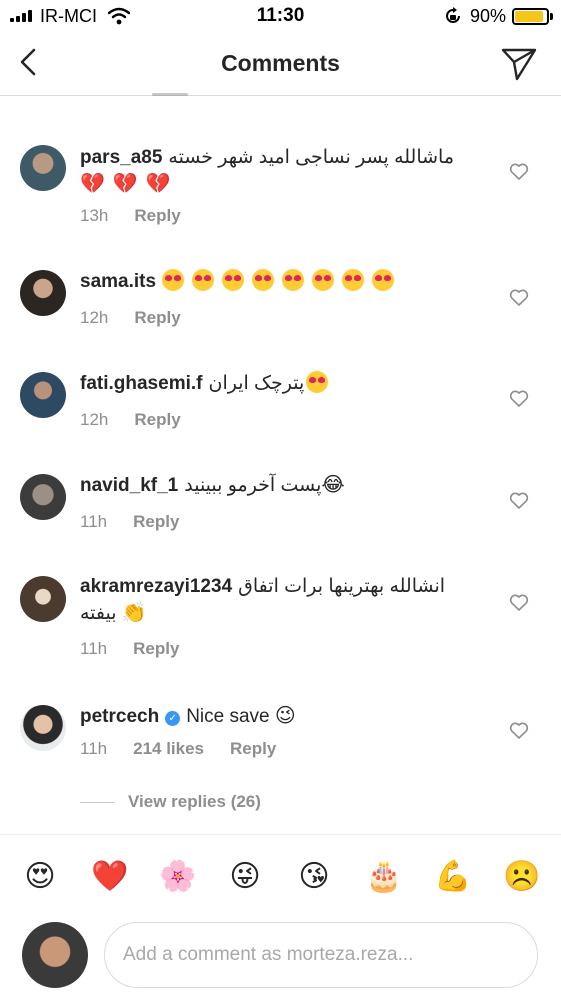 This screenshot has width=561, height=1000. Describe the element at coordinates (40, 877) in the screenshot. I see `emoji-heart-eyes-button: 😍` at that location.